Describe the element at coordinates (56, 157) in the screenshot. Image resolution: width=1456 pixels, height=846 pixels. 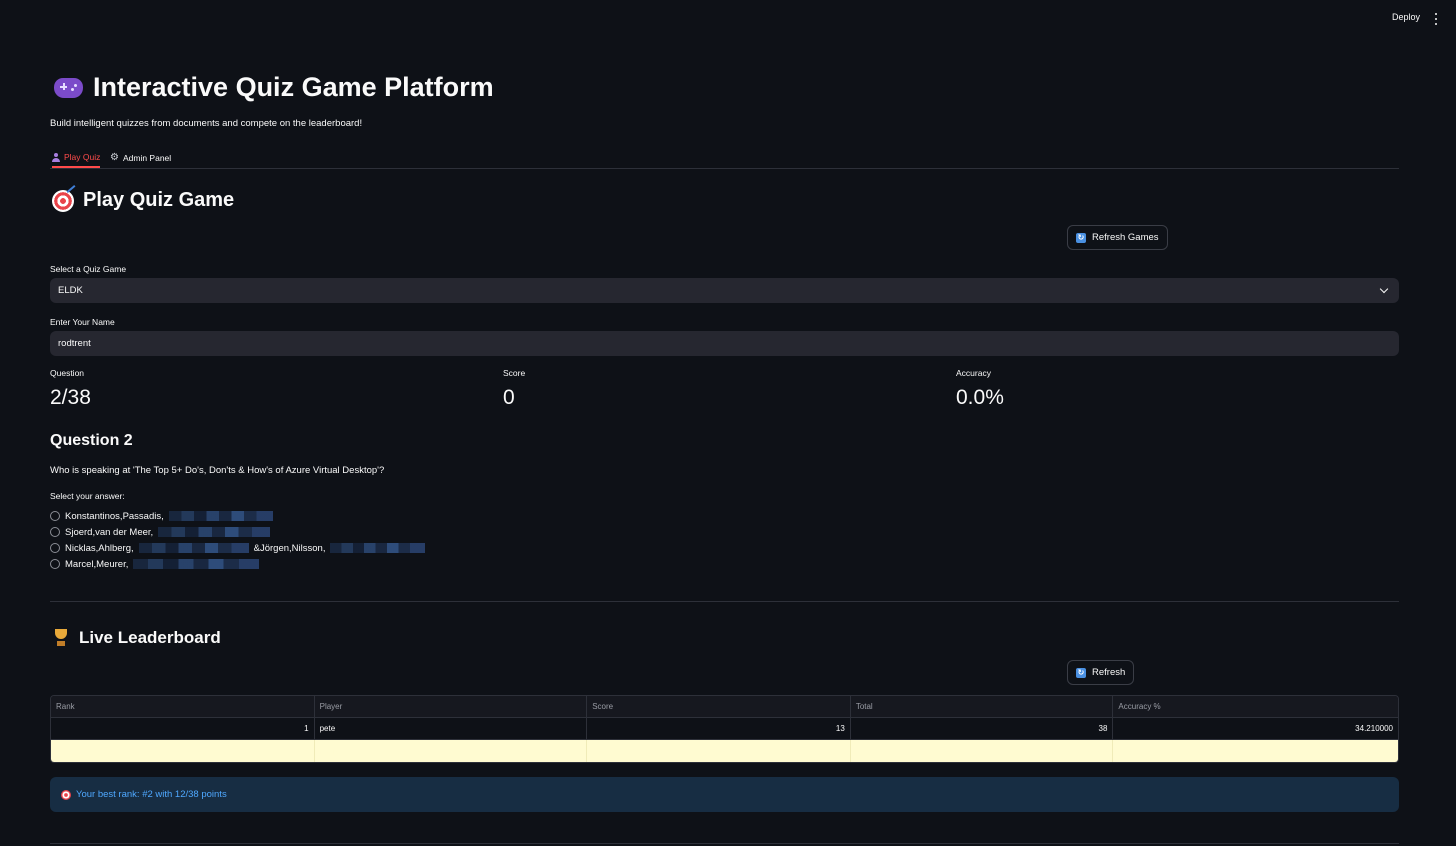
I see `user-icon` at that location.